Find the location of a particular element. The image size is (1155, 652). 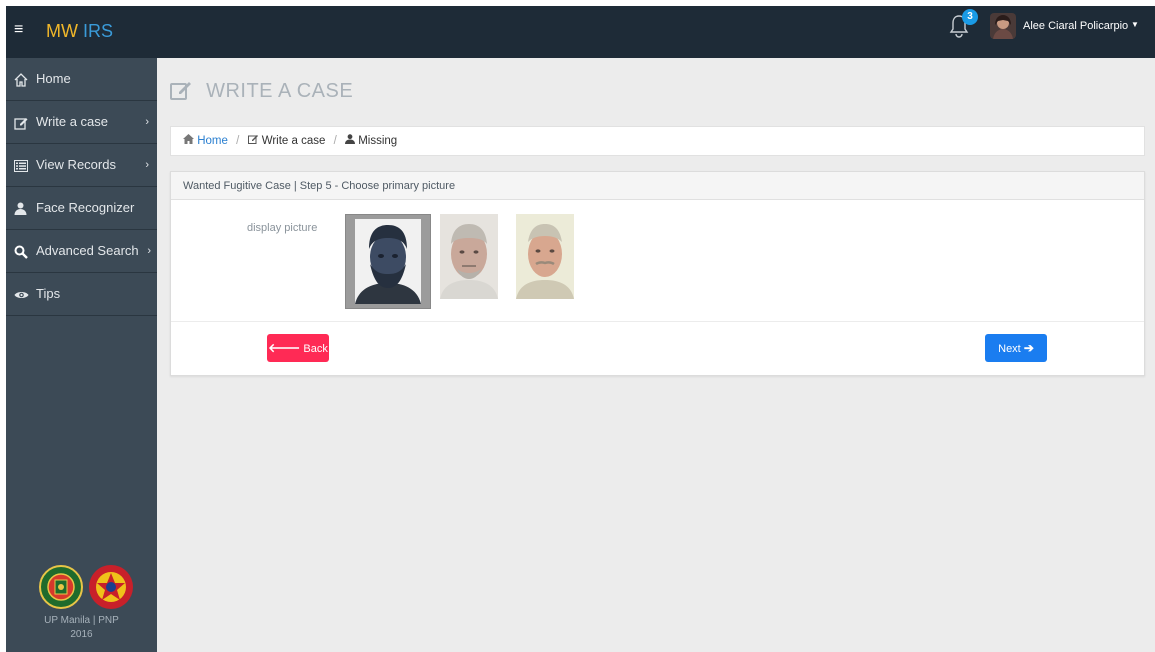

sidebar-item-write-a-case: Write a case › is located at coordinates (81, 122).